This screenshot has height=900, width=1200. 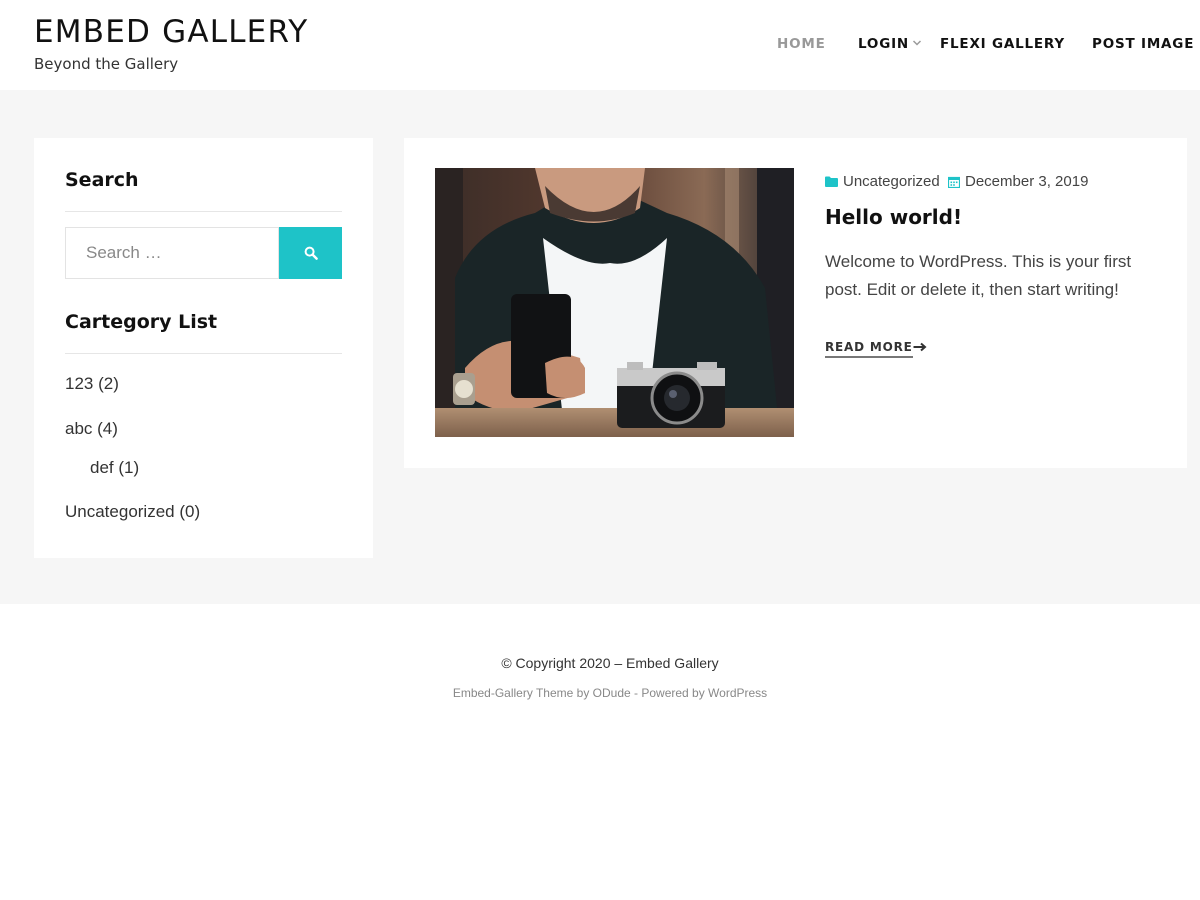 I want to click on search-icon, so click(x=311, y=253).